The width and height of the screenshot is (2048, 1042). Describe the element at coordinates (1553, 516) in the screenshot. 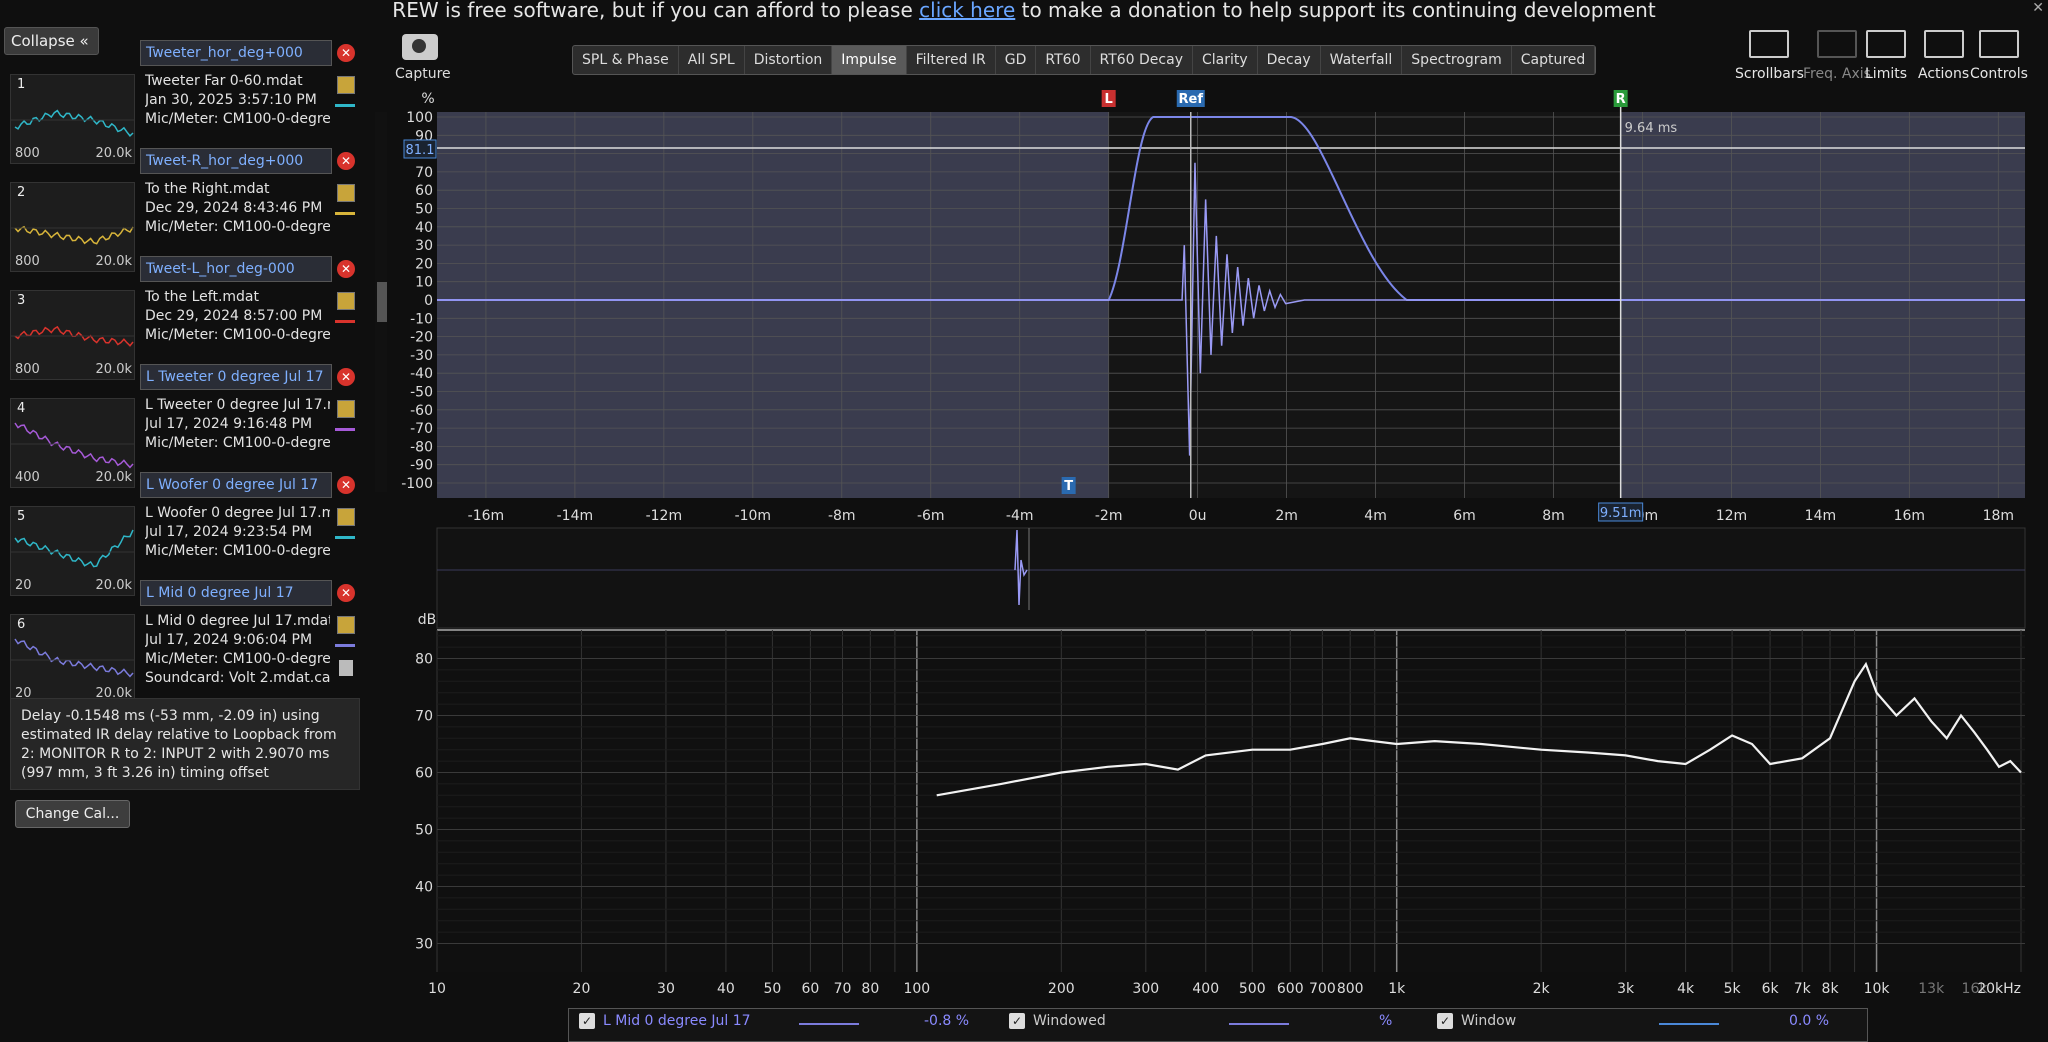

I see `ir-x-tick-label: 8m` at that location.